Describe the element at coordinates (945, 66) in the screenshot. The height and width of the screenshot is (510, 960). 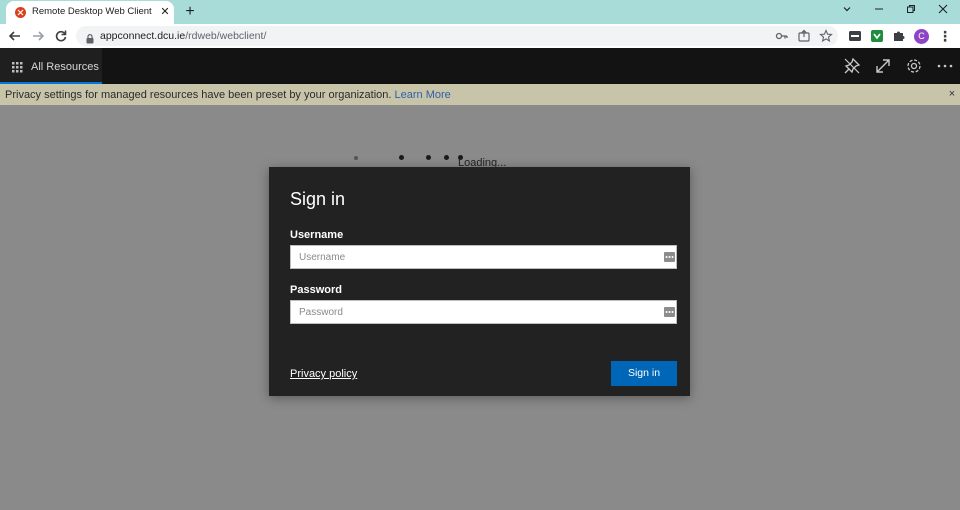
I see `more-icon` at that location.